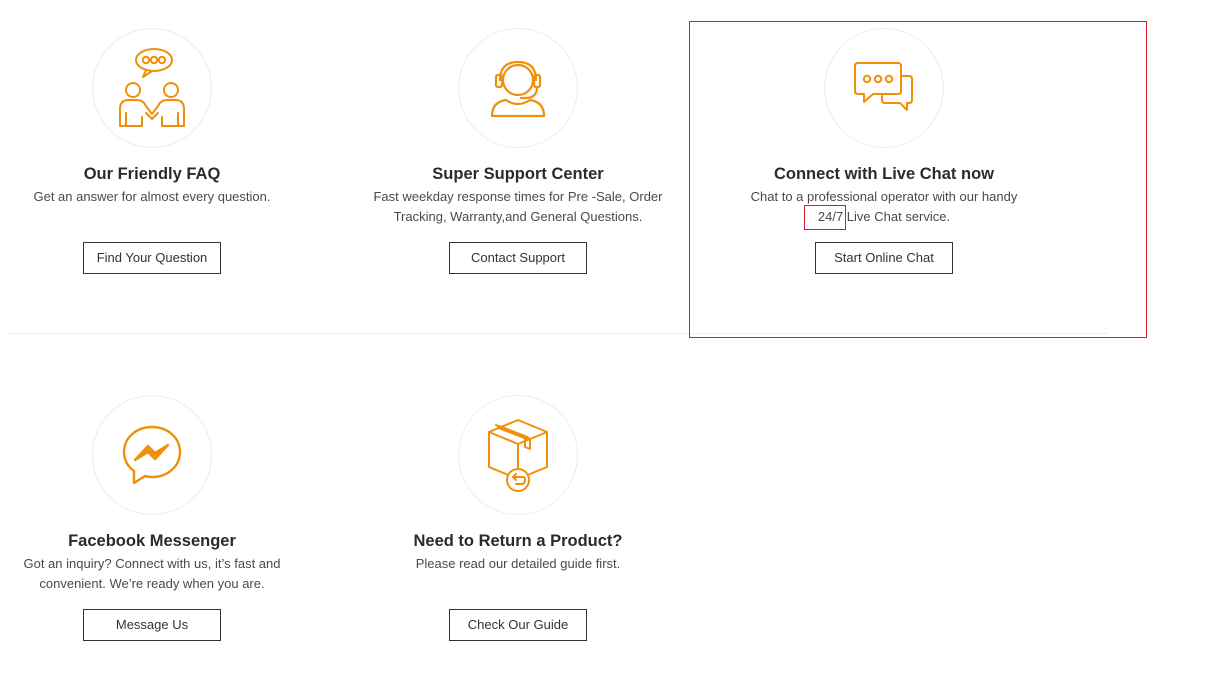 This screenshot has width=1209, height=683. I want to click on faq-icon-circle, so click(152, 88).